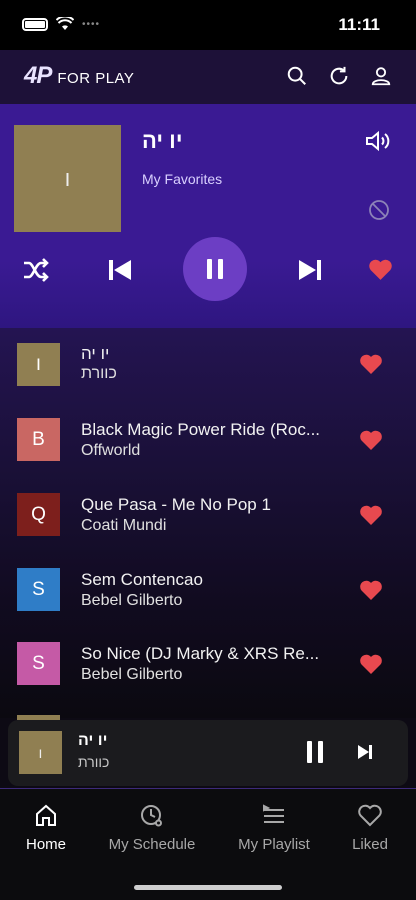 The width and height of the screenshot is (416, 900). I want to click on previous-icon, so click(120, 270).